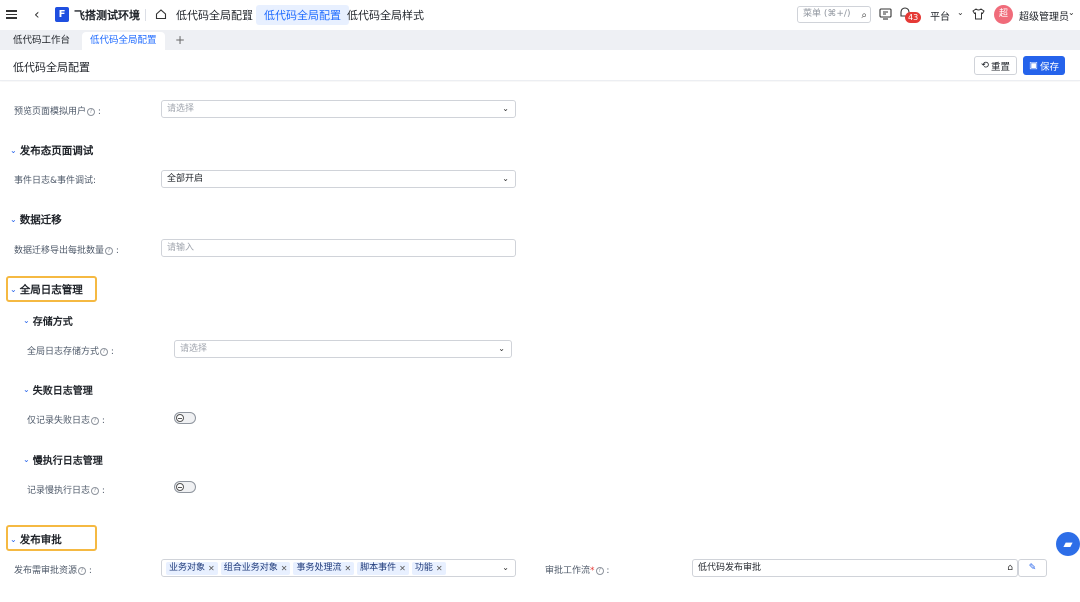 The image size is (1080, 602). What do you see at coordinates (46, 571) in the screenshot?
I see `label-text: 发布需审批资源` at bounding box center [46, 571].